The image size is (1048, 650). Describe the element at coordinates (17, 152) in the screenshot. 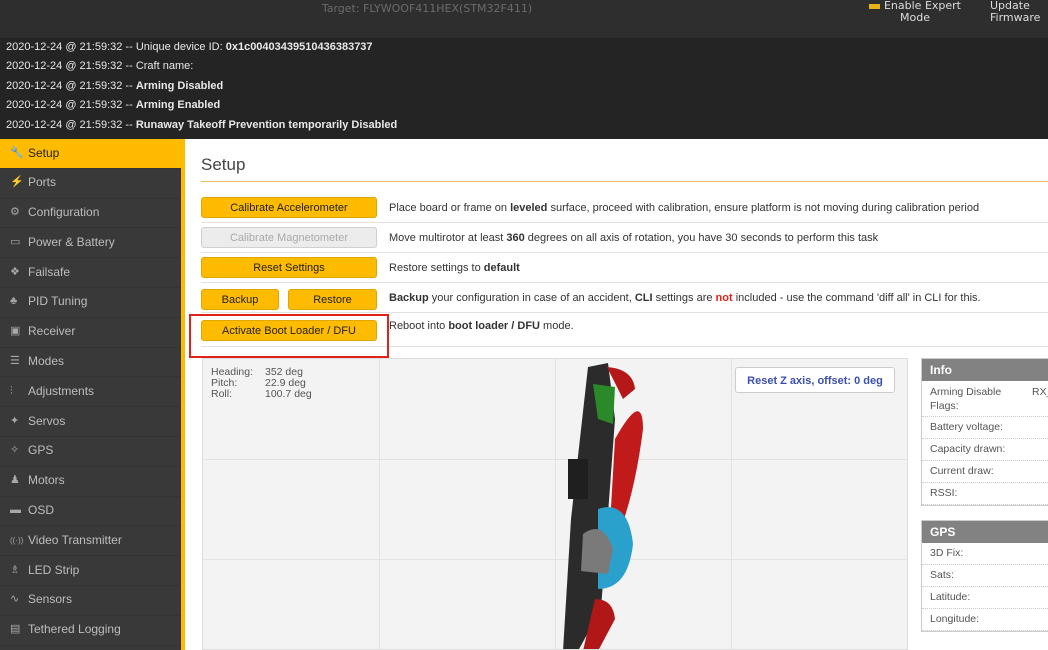

I see `wrench-icon: 🔧` at that location.